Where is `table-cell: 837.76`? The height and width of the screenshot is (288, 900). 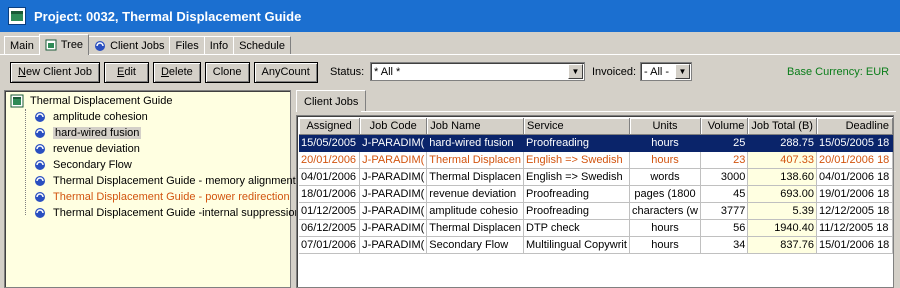
table-cell: 837.76 is located at coordinates (782, 245).